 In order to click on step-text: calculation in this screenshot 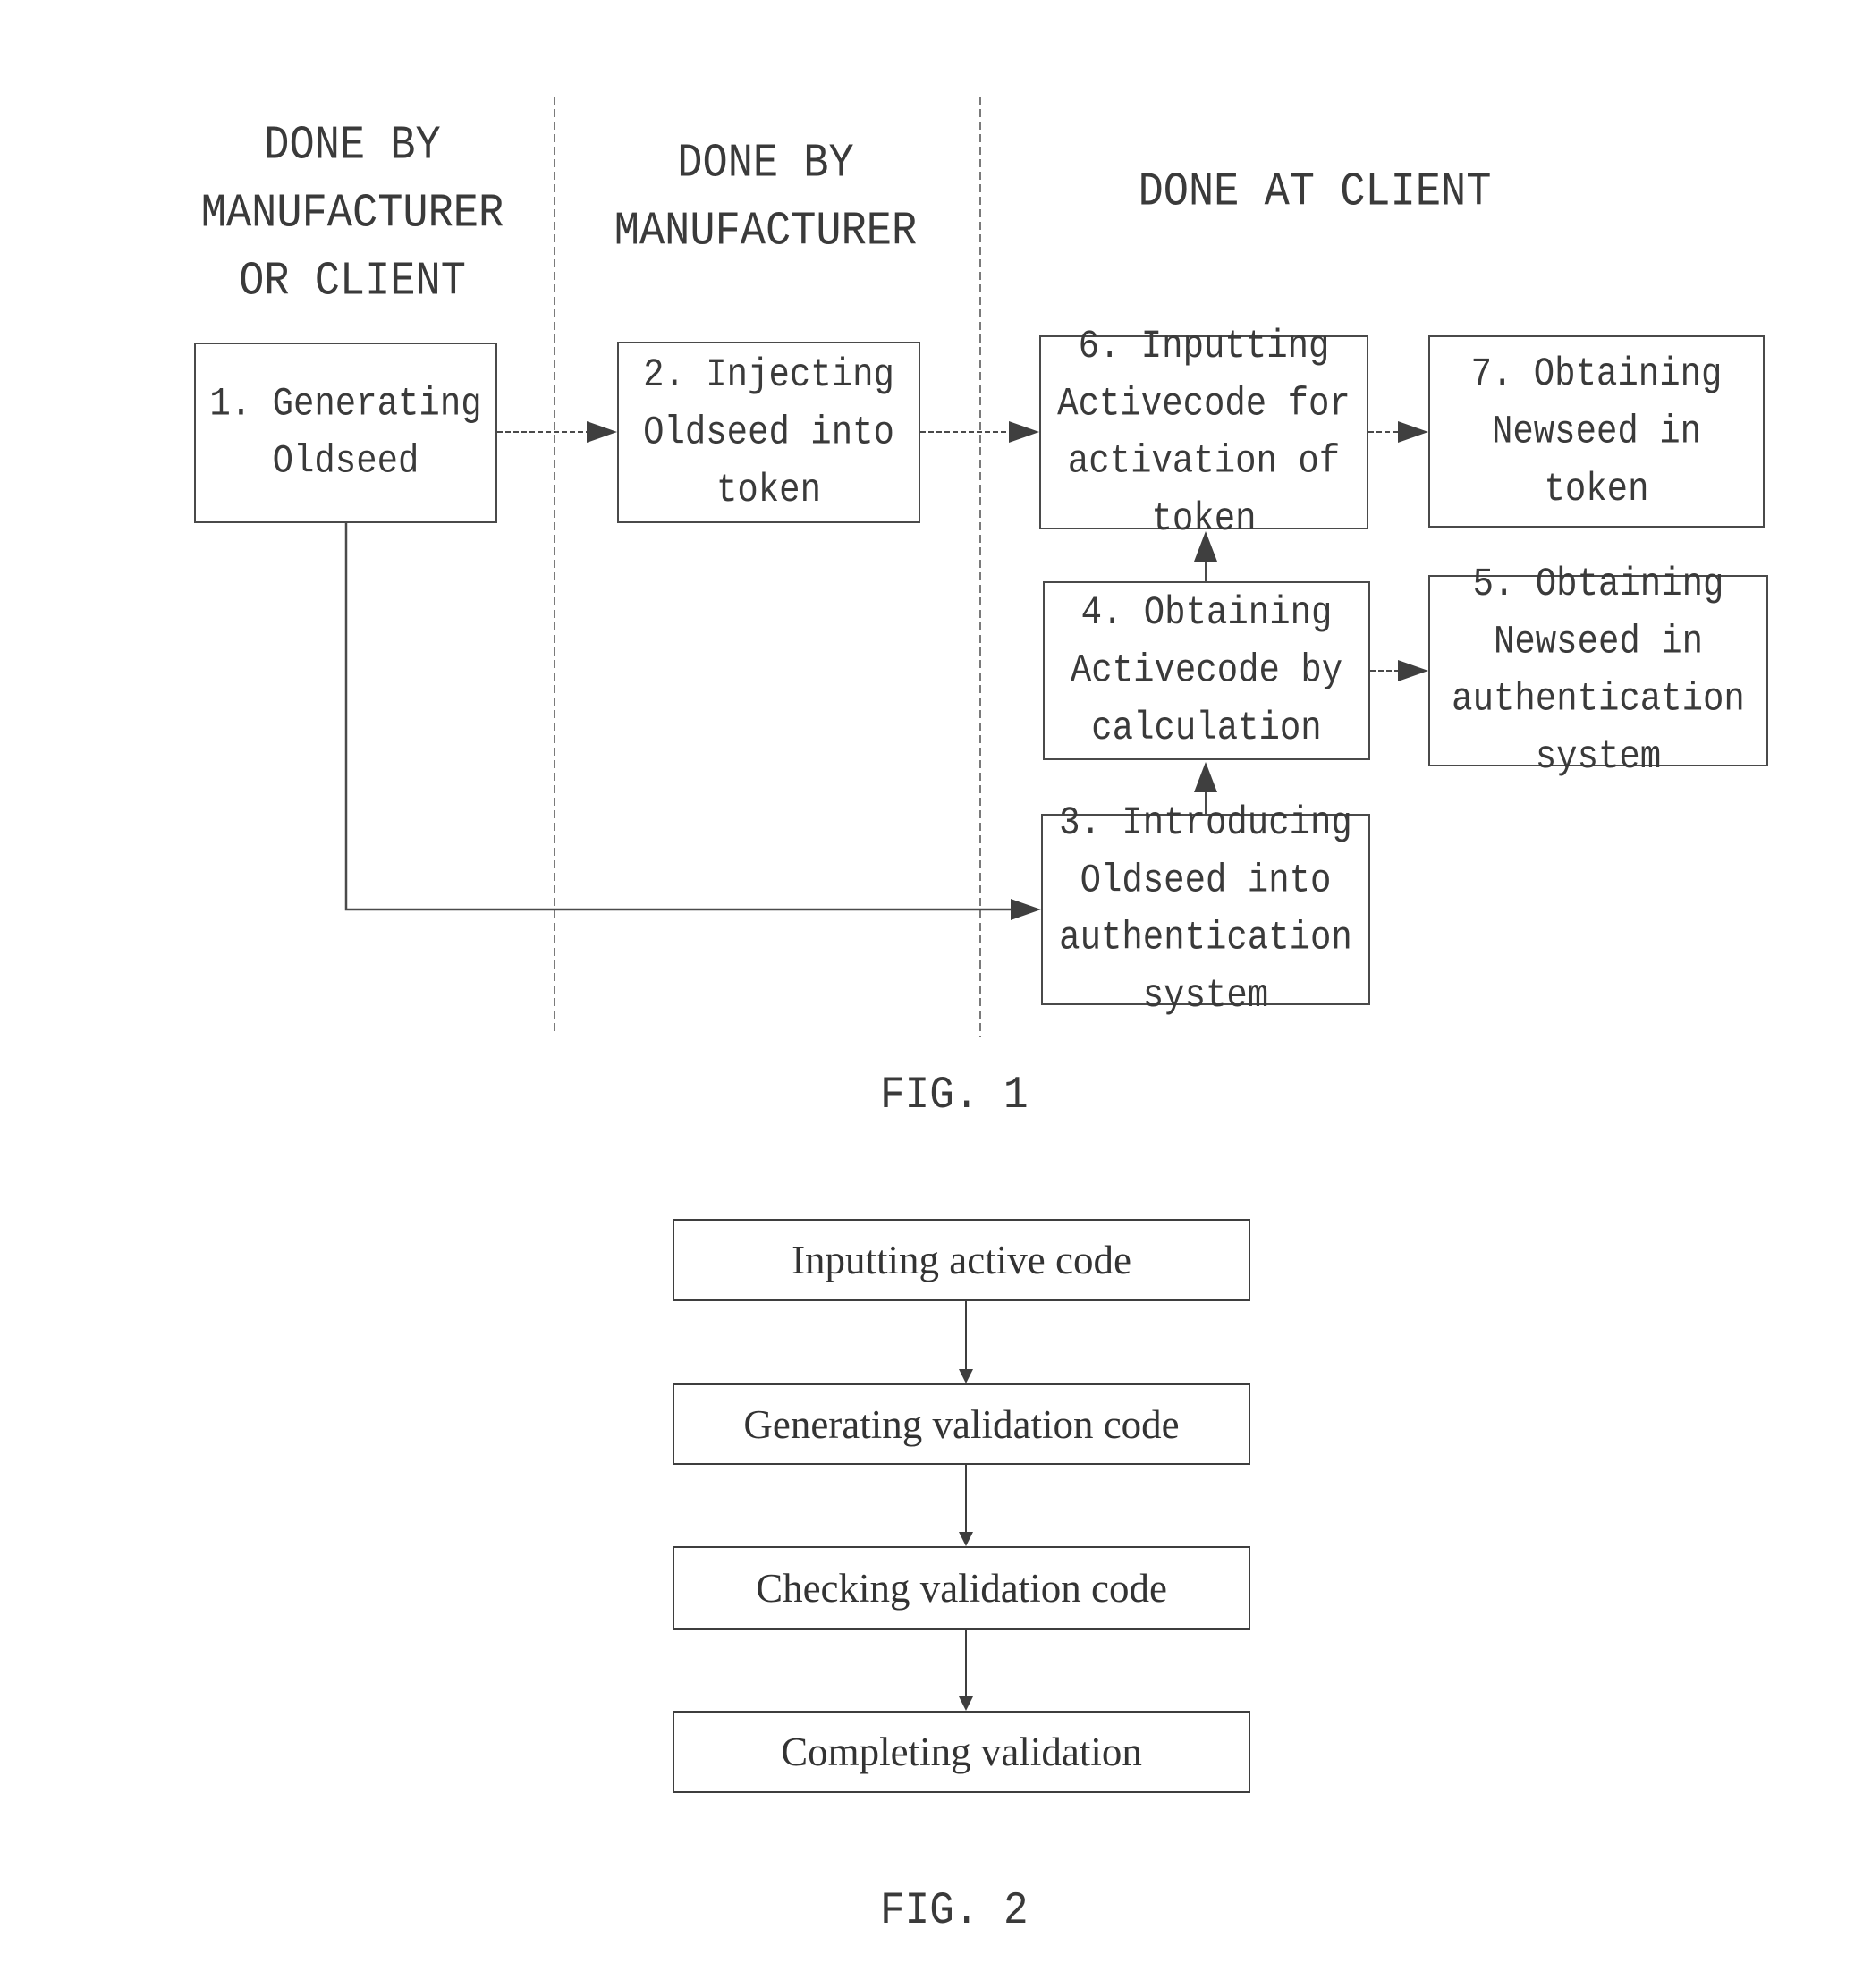, I will do `click(1206, 729)`.